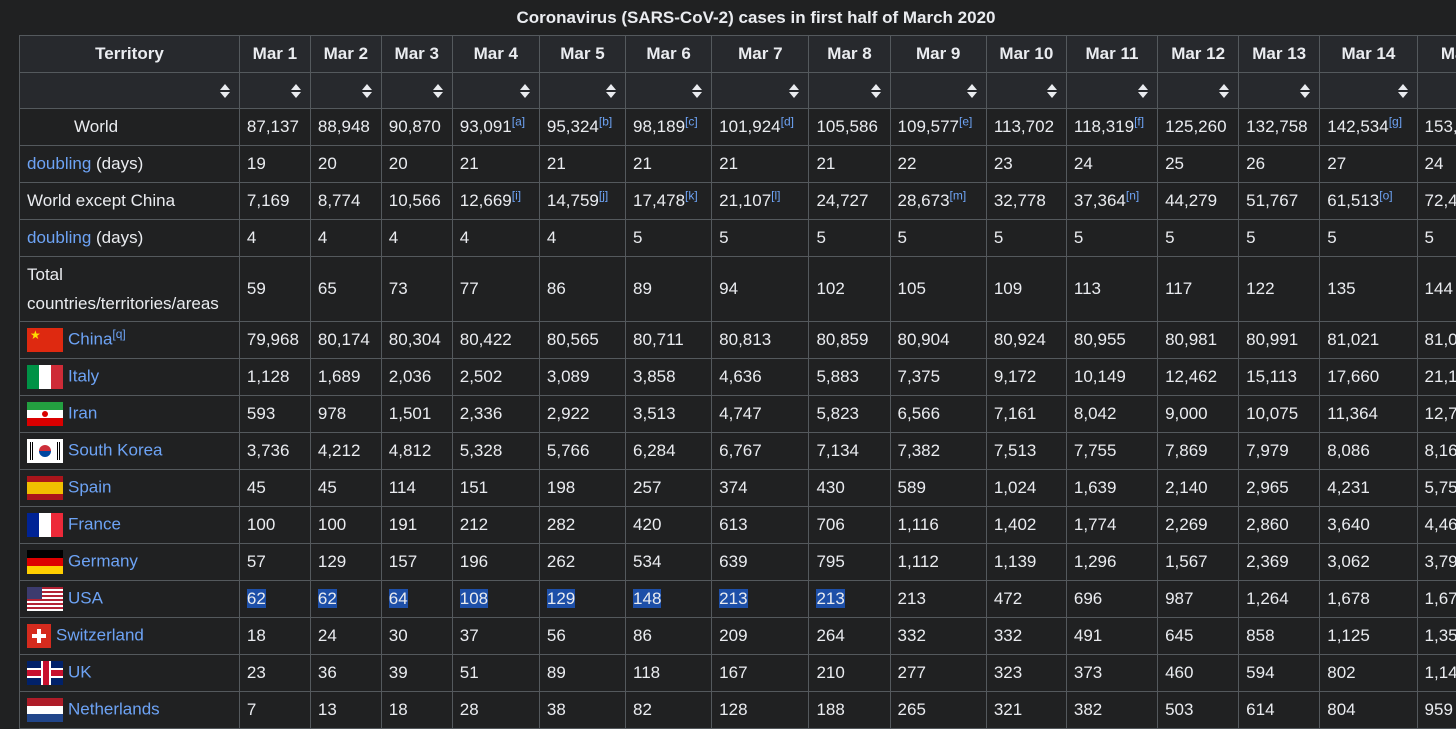  What do you see at coordinates (85, 597) in the screenshot?
I see `country-link: USA` at bounding box center [85, 597].